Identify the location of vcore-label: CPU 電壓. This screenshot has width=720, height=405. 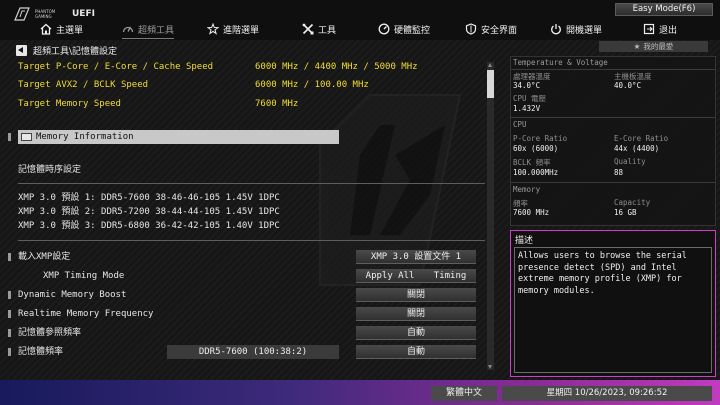
(530, 98).